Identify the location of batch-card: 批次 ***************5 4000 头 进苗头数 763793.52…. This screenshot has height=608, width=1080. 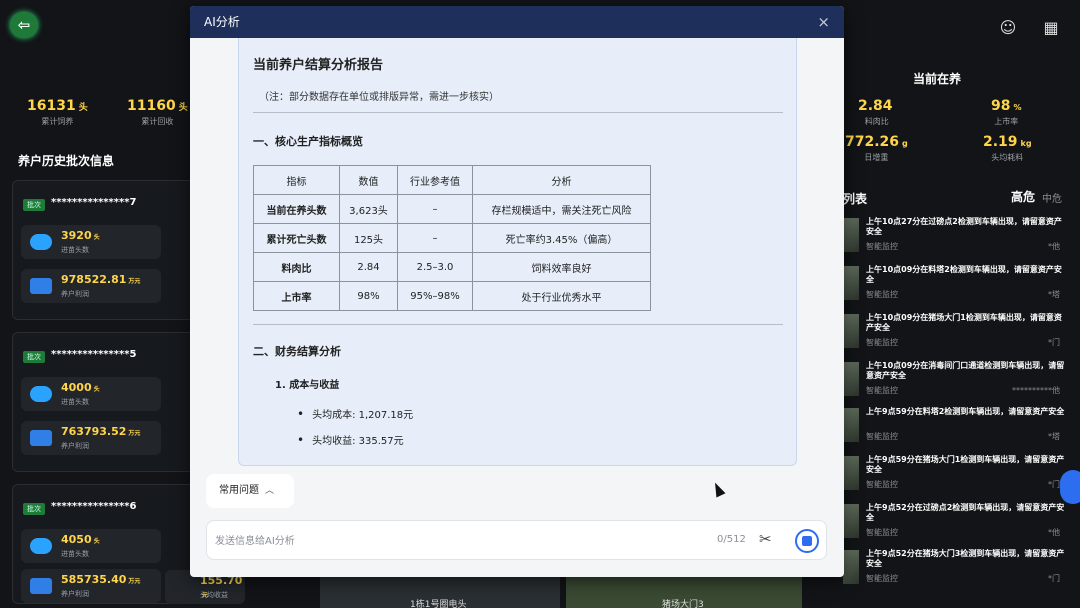
(103, 402).